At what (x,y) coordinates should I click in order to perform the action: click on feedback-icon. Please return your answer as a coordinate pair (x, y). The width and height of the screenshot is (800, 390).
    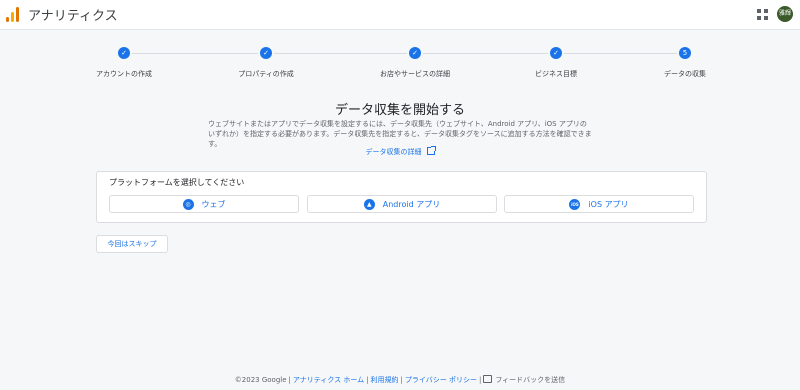
    Looking at the image, I should click on (488, 379).